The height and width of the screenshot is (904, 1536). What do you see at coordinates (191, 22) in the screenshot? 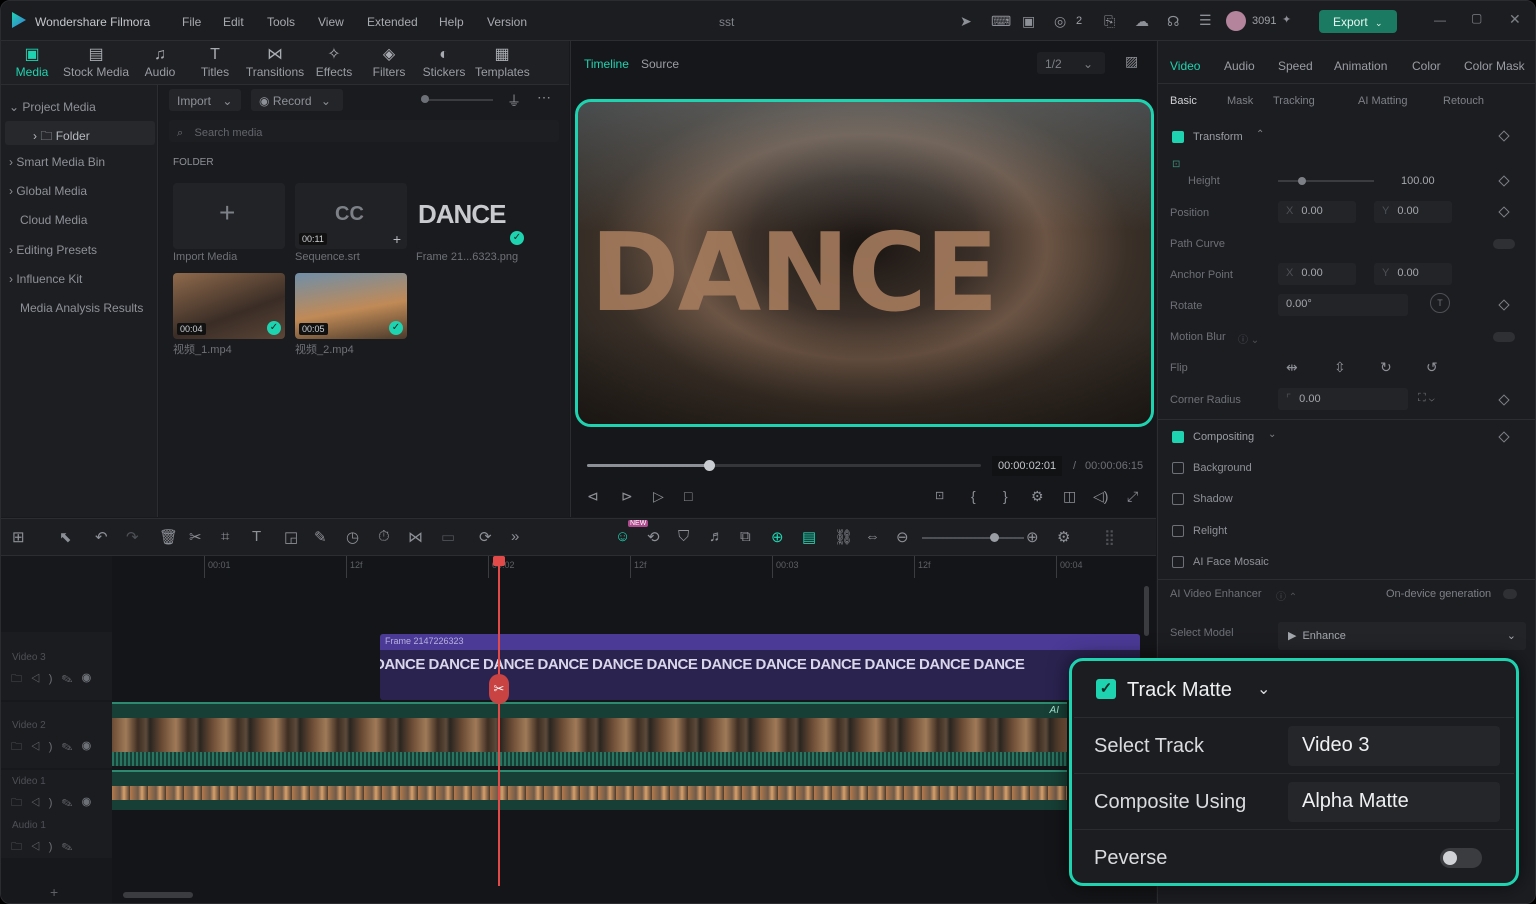
I see `menu-file: File` at bounding box center [191, 22].